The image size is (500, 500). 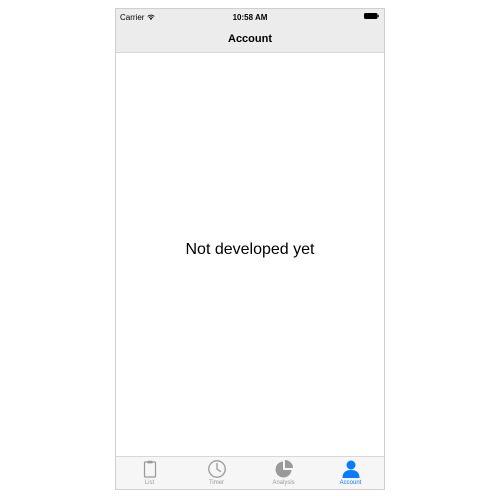 What do you see at coordinates (284, 469) in the screenshot?
I see `pie-chart-icon` at bounding box center [284, 469].